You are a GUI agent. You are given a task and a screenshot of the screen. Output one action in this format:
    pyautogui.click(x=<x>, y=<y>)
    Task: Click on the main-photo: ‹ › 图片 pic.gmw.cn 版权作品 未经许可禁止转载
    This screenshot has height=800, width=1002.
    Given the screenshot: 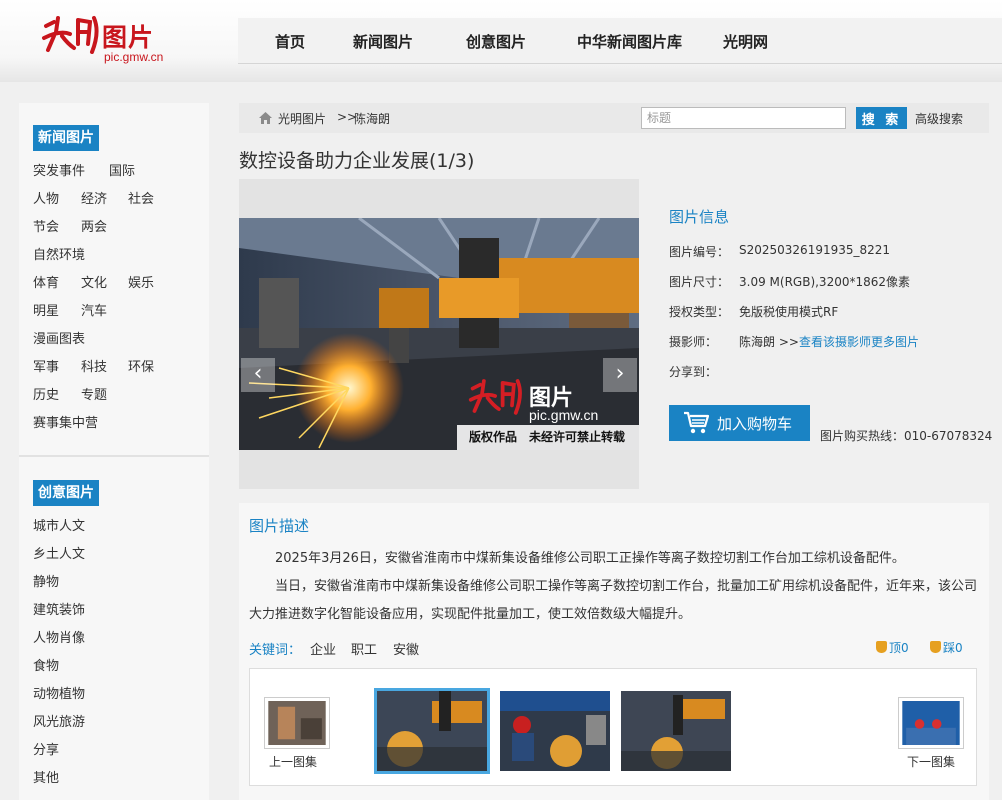 What is the action you would take?
    pyautogui.click(x=439, y=334)
    